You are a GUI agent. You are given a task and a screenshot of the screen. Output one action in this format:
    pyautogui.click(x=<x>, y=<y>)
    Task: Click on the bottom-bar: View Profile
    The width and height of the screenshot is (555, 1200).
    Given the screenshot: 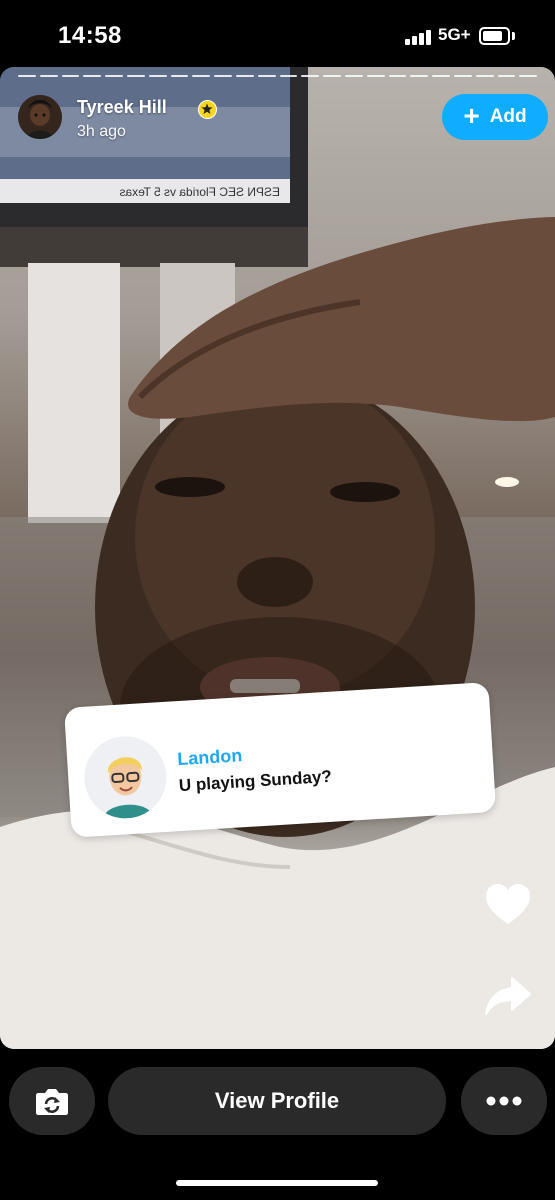 What is the action you would take?
    pyautogui.click(x=277, y=1124)
    